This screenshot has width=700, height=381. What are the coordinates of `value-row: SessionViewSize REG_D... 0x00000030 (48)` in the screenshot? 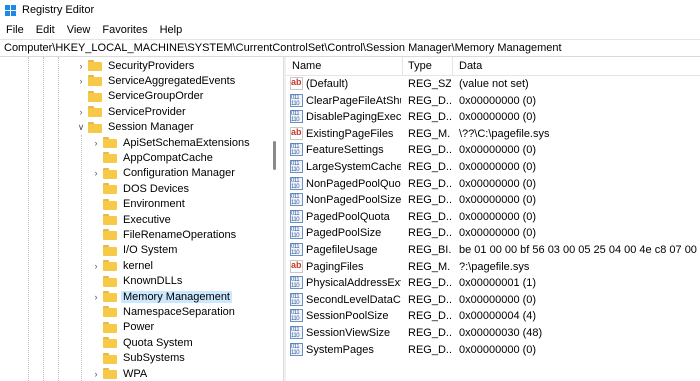 It's located at (493, 333).